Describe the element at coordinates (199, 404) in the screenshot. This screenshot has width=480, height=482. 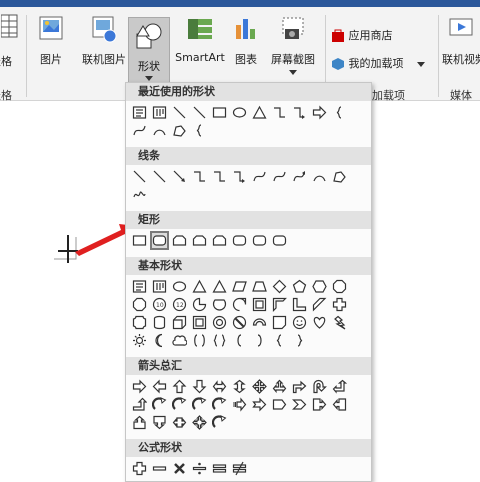
I see `arrow-curvu-shape-icon` at that location.